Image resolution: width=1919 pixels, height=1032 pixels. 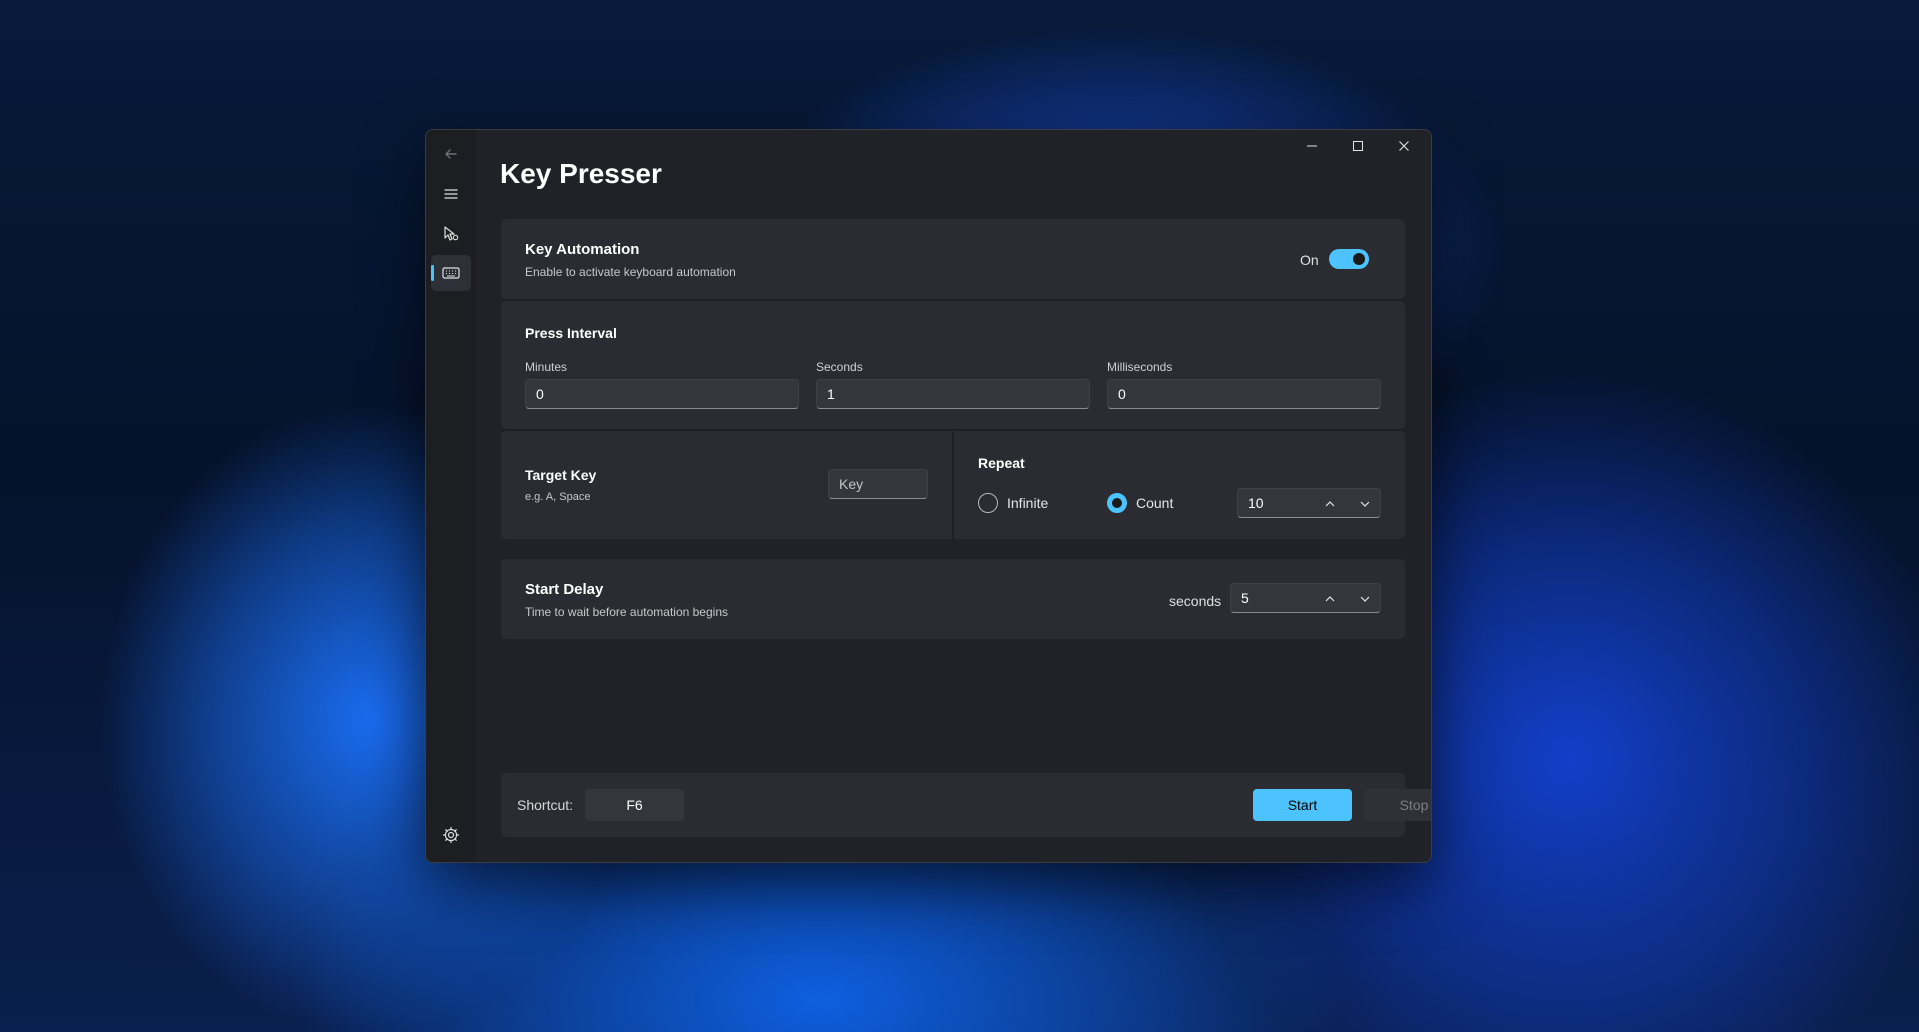 I want to click on minimize-button, so click(x=1312, y=146).